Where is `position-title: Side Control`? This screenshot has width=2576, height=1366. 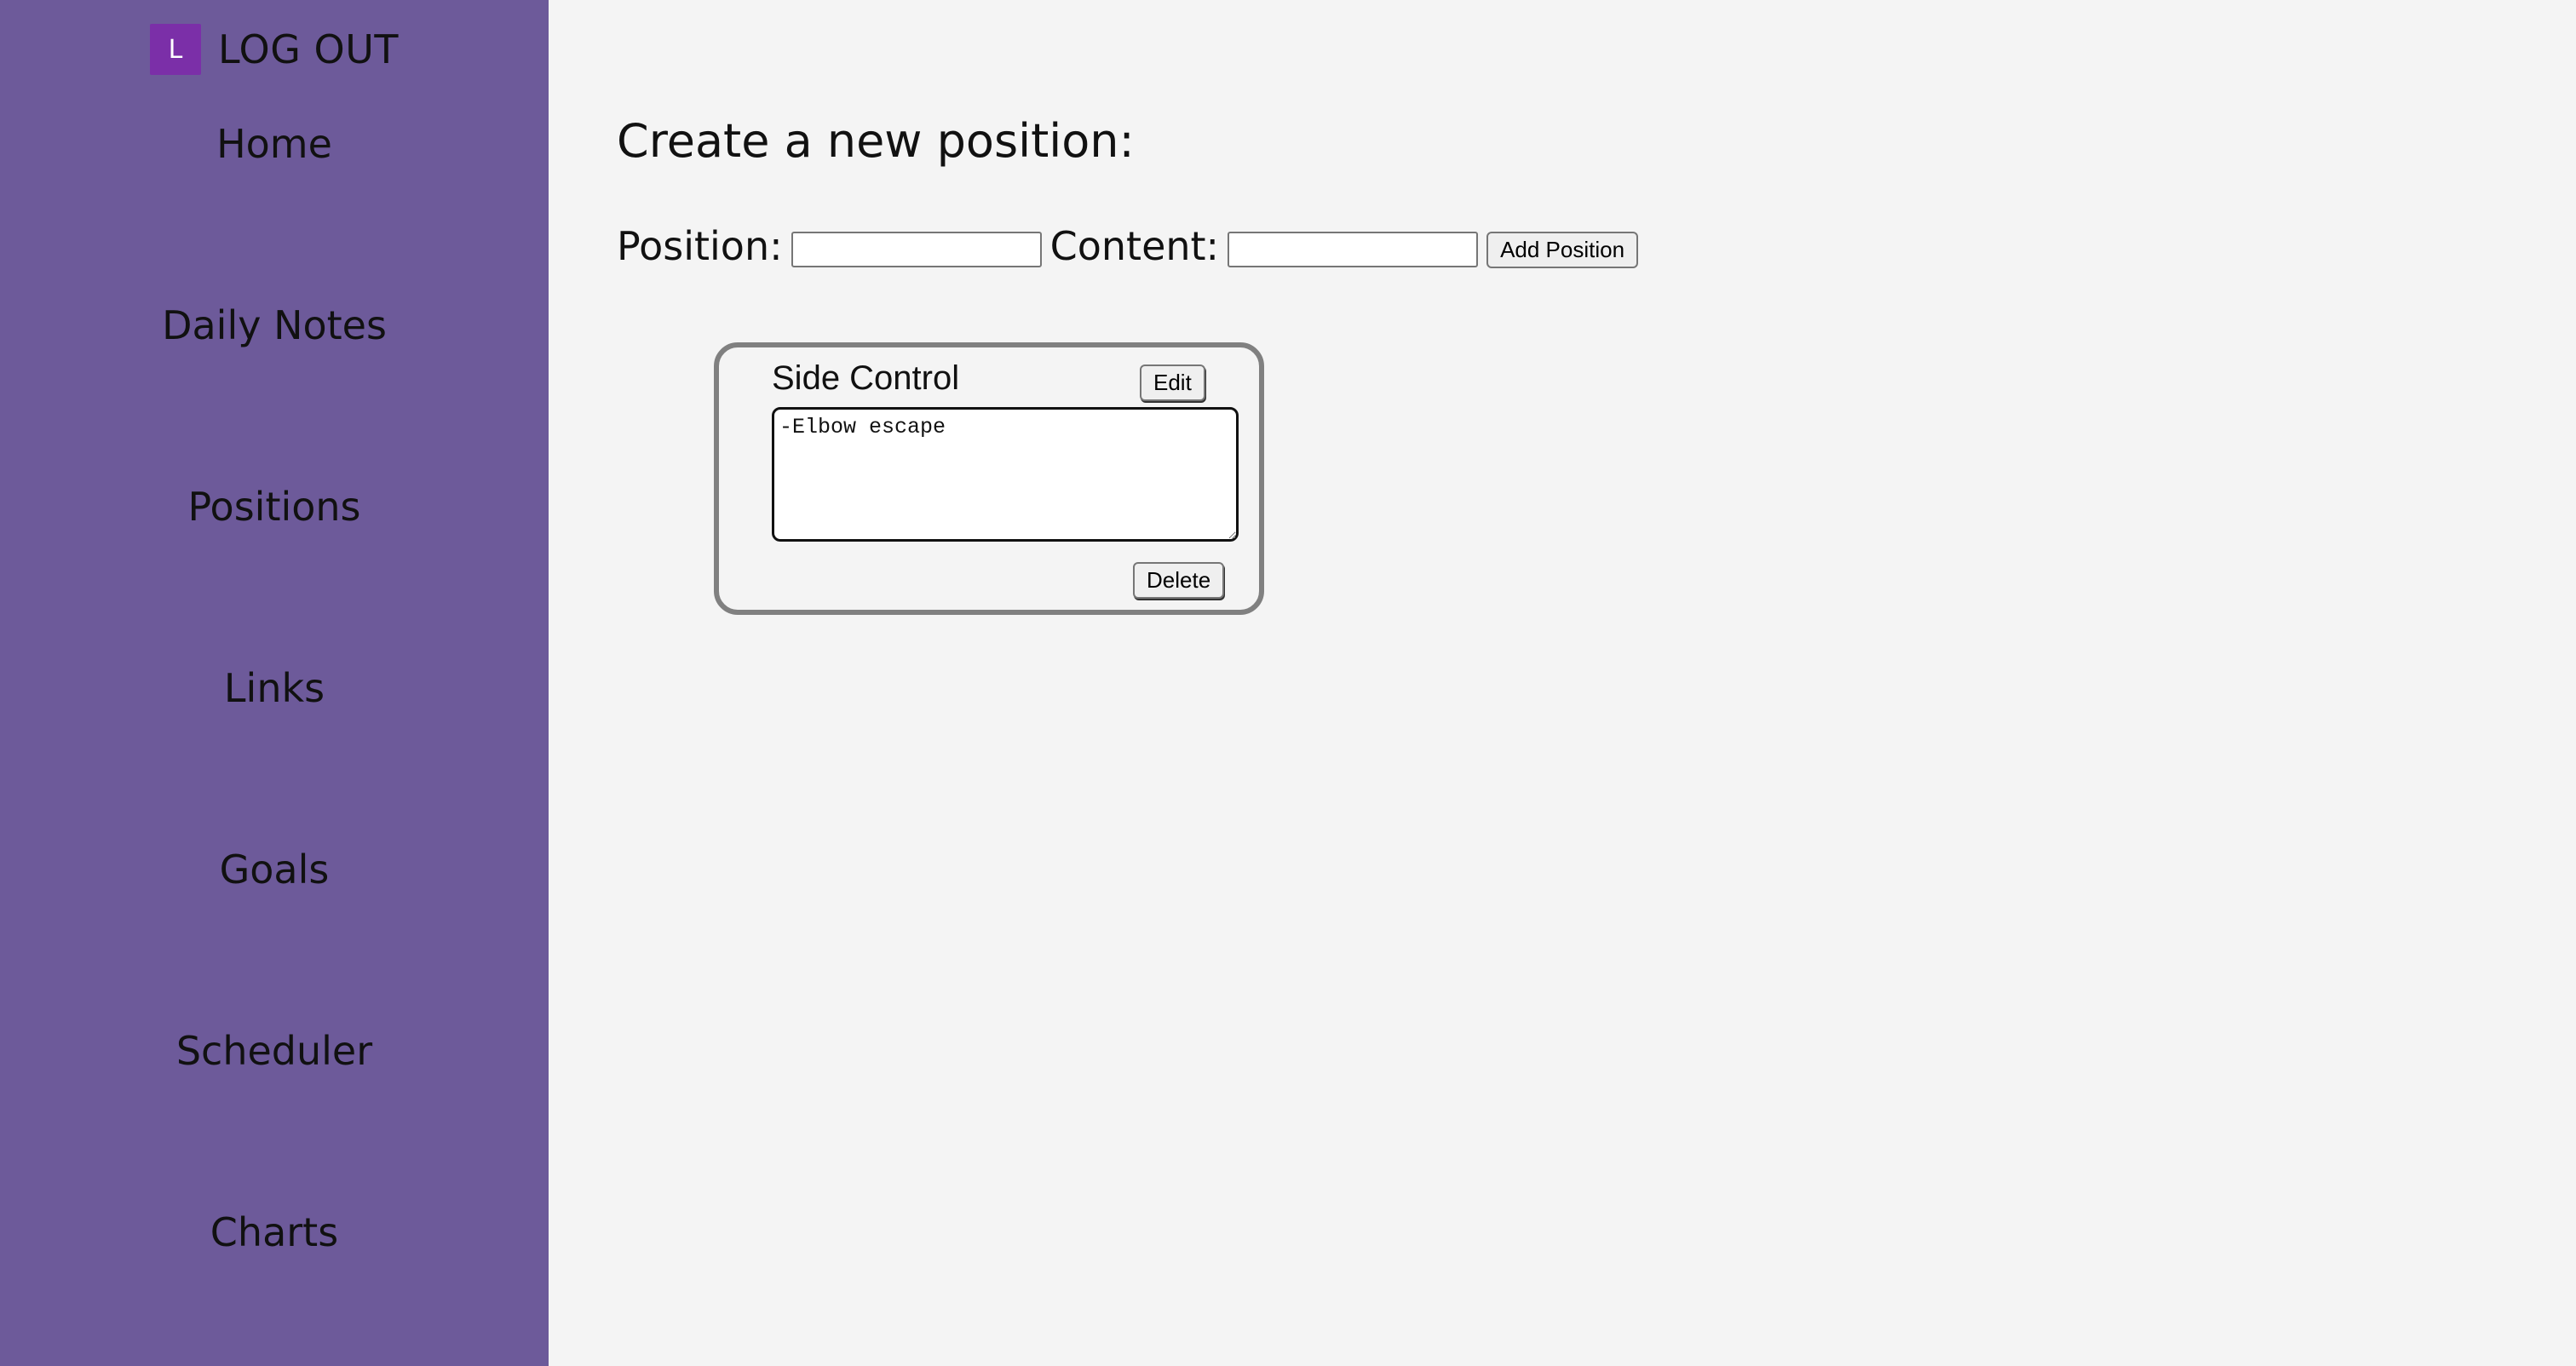
position-title: Side Control is located at coordinates (866, 378).